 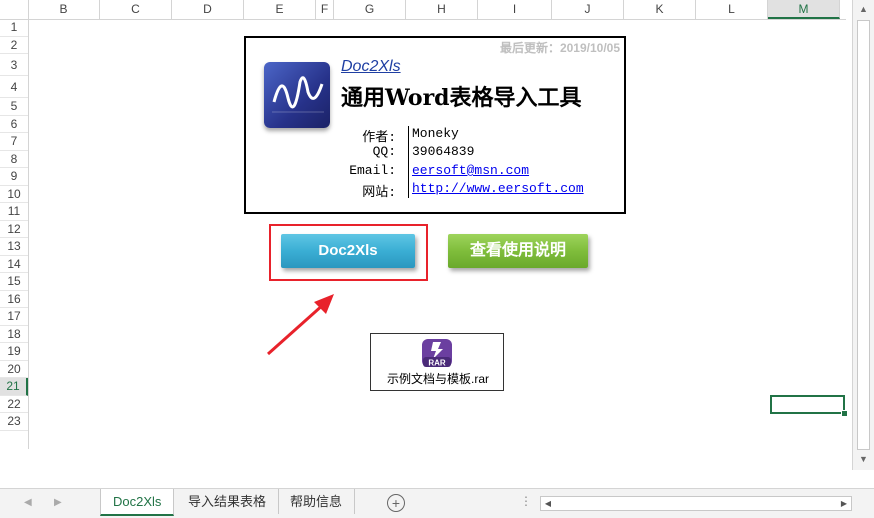 What do you see at coordinates (14, 28) in the screenshot?
I see `row-header-1: 1` at bounding box center [14, 28].